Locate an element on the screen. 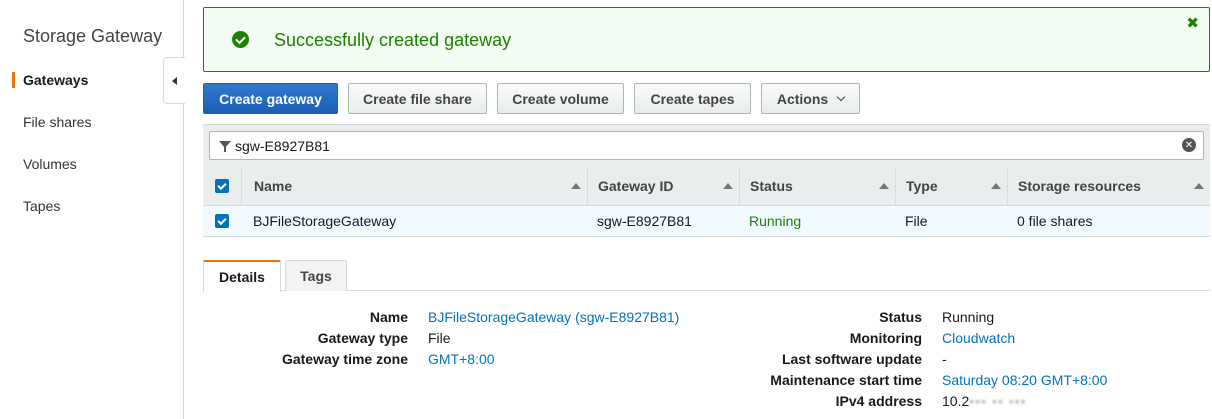  success-flash: Successfully created gateway ✖ is located at coordinates (706, 39).